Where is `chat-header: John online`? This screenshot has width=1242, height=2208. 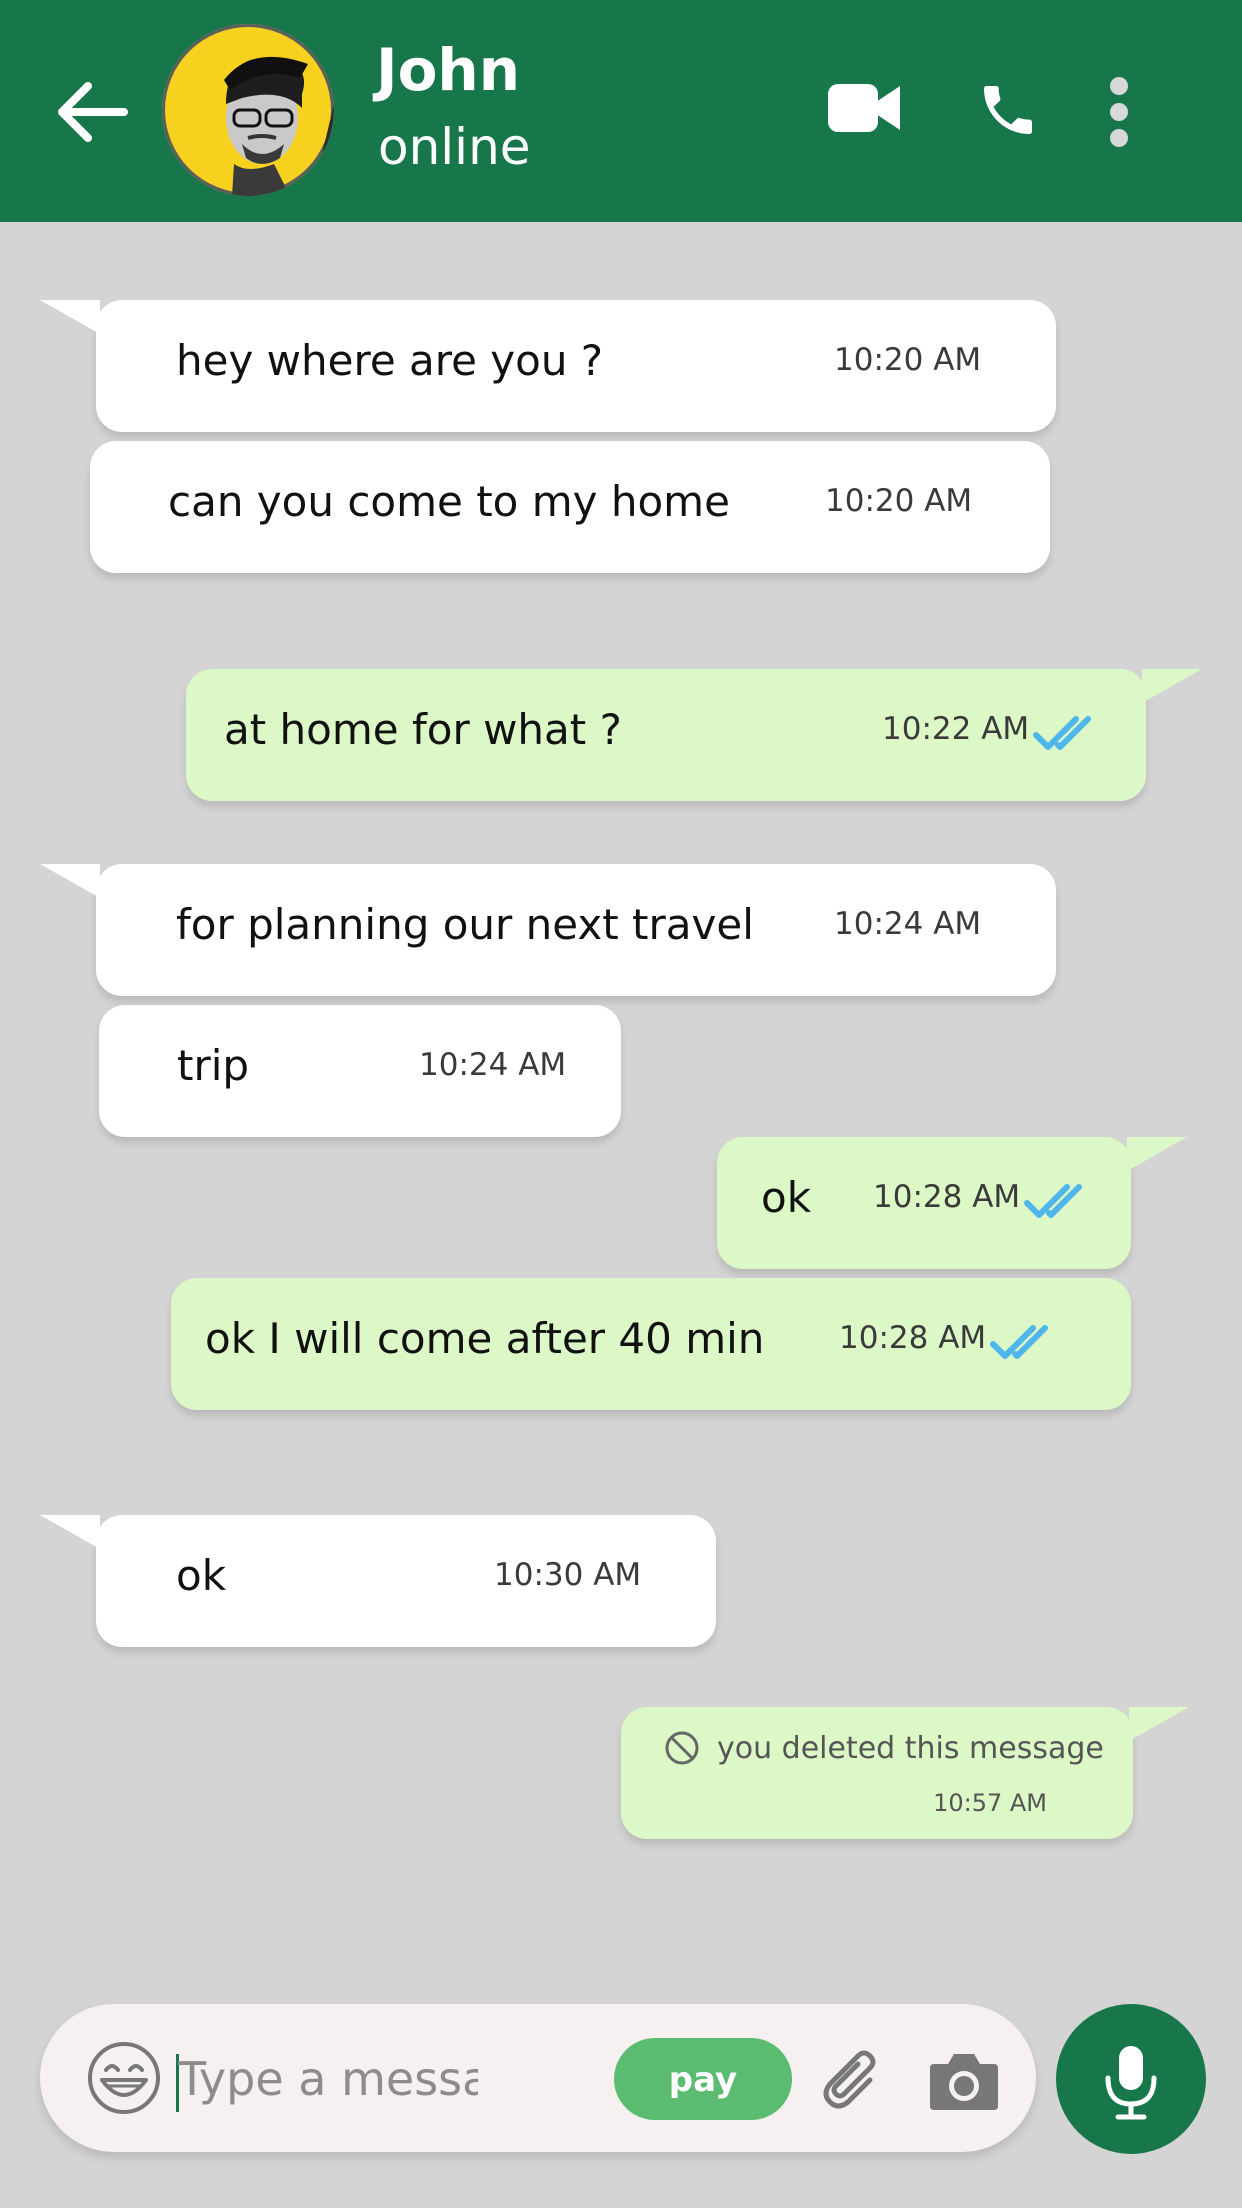 chat-header: John online is located at coordinates (621, 111).